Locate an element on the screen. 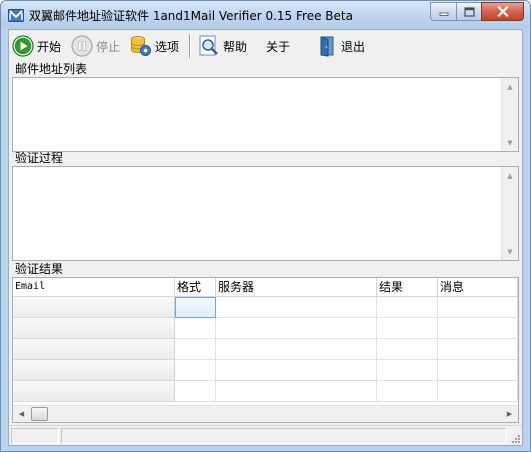 This screenshot has width=531, height=452. minimize-icon is located at coordinates (443, 14).